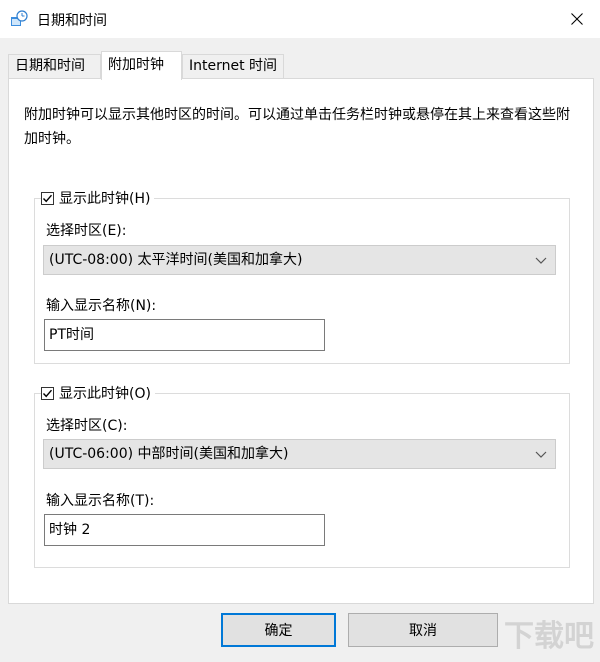  I want to click on clock2-checkbox, so click(47, 393).